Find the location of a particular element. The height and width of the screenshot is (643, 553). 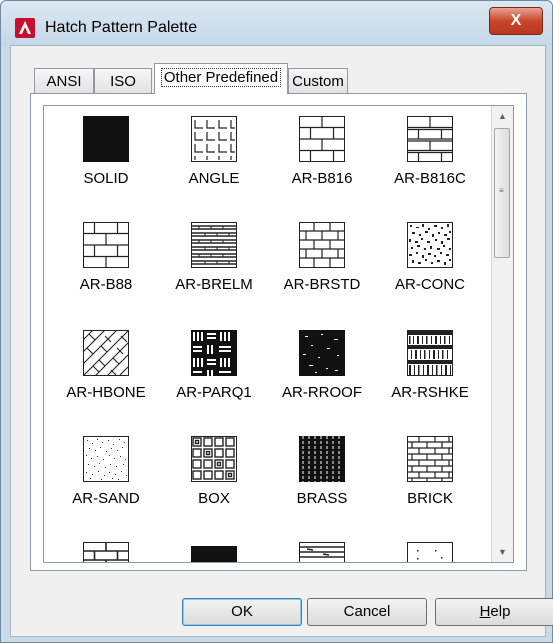

pattern-label: AR-B88 is located at coordinates (106, 284).